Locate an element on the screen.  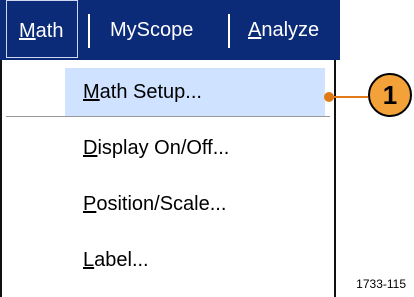
menu-math: Math is located at coordinates (42, 29).